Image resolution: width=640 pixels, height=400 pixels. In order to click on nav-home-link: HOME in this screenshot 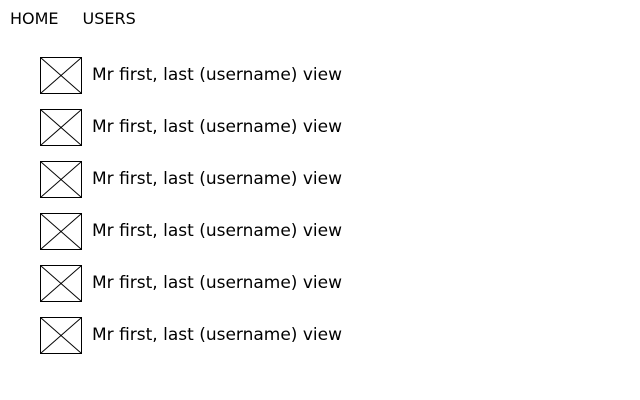, I will do `click(34, 19)`.